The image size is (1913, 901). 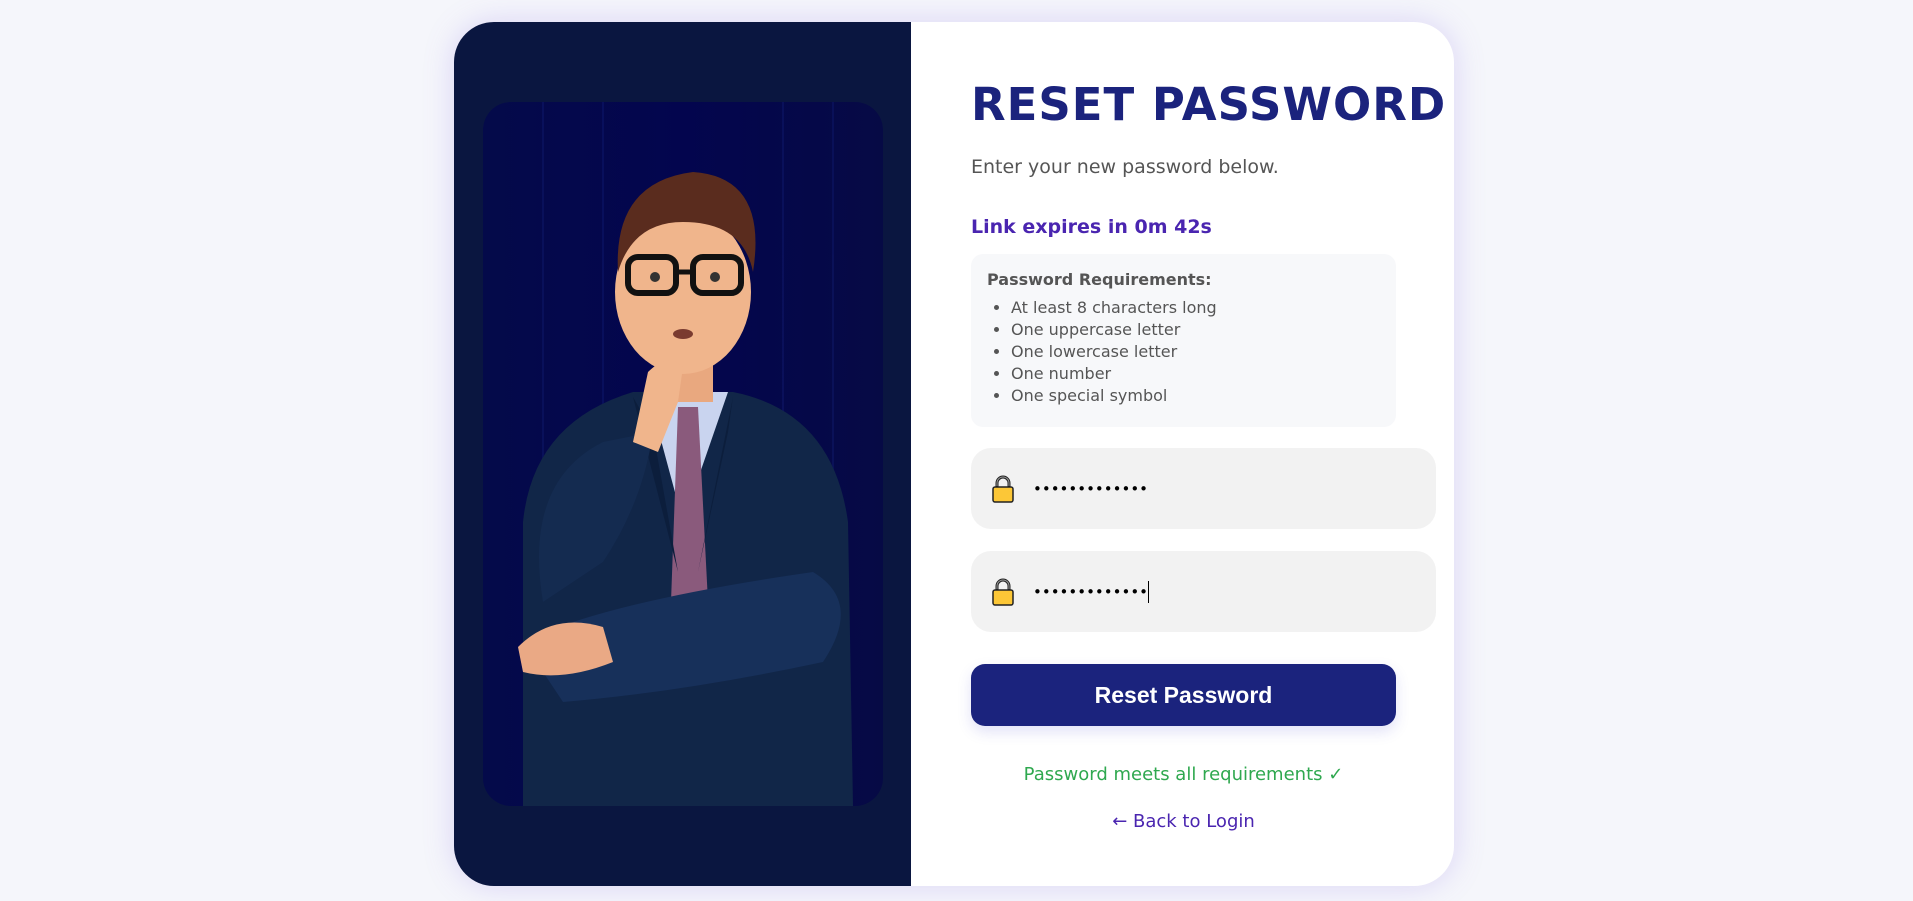 I want to click on requirement-item: One uppercase letter, so click(x=1195, y=330).